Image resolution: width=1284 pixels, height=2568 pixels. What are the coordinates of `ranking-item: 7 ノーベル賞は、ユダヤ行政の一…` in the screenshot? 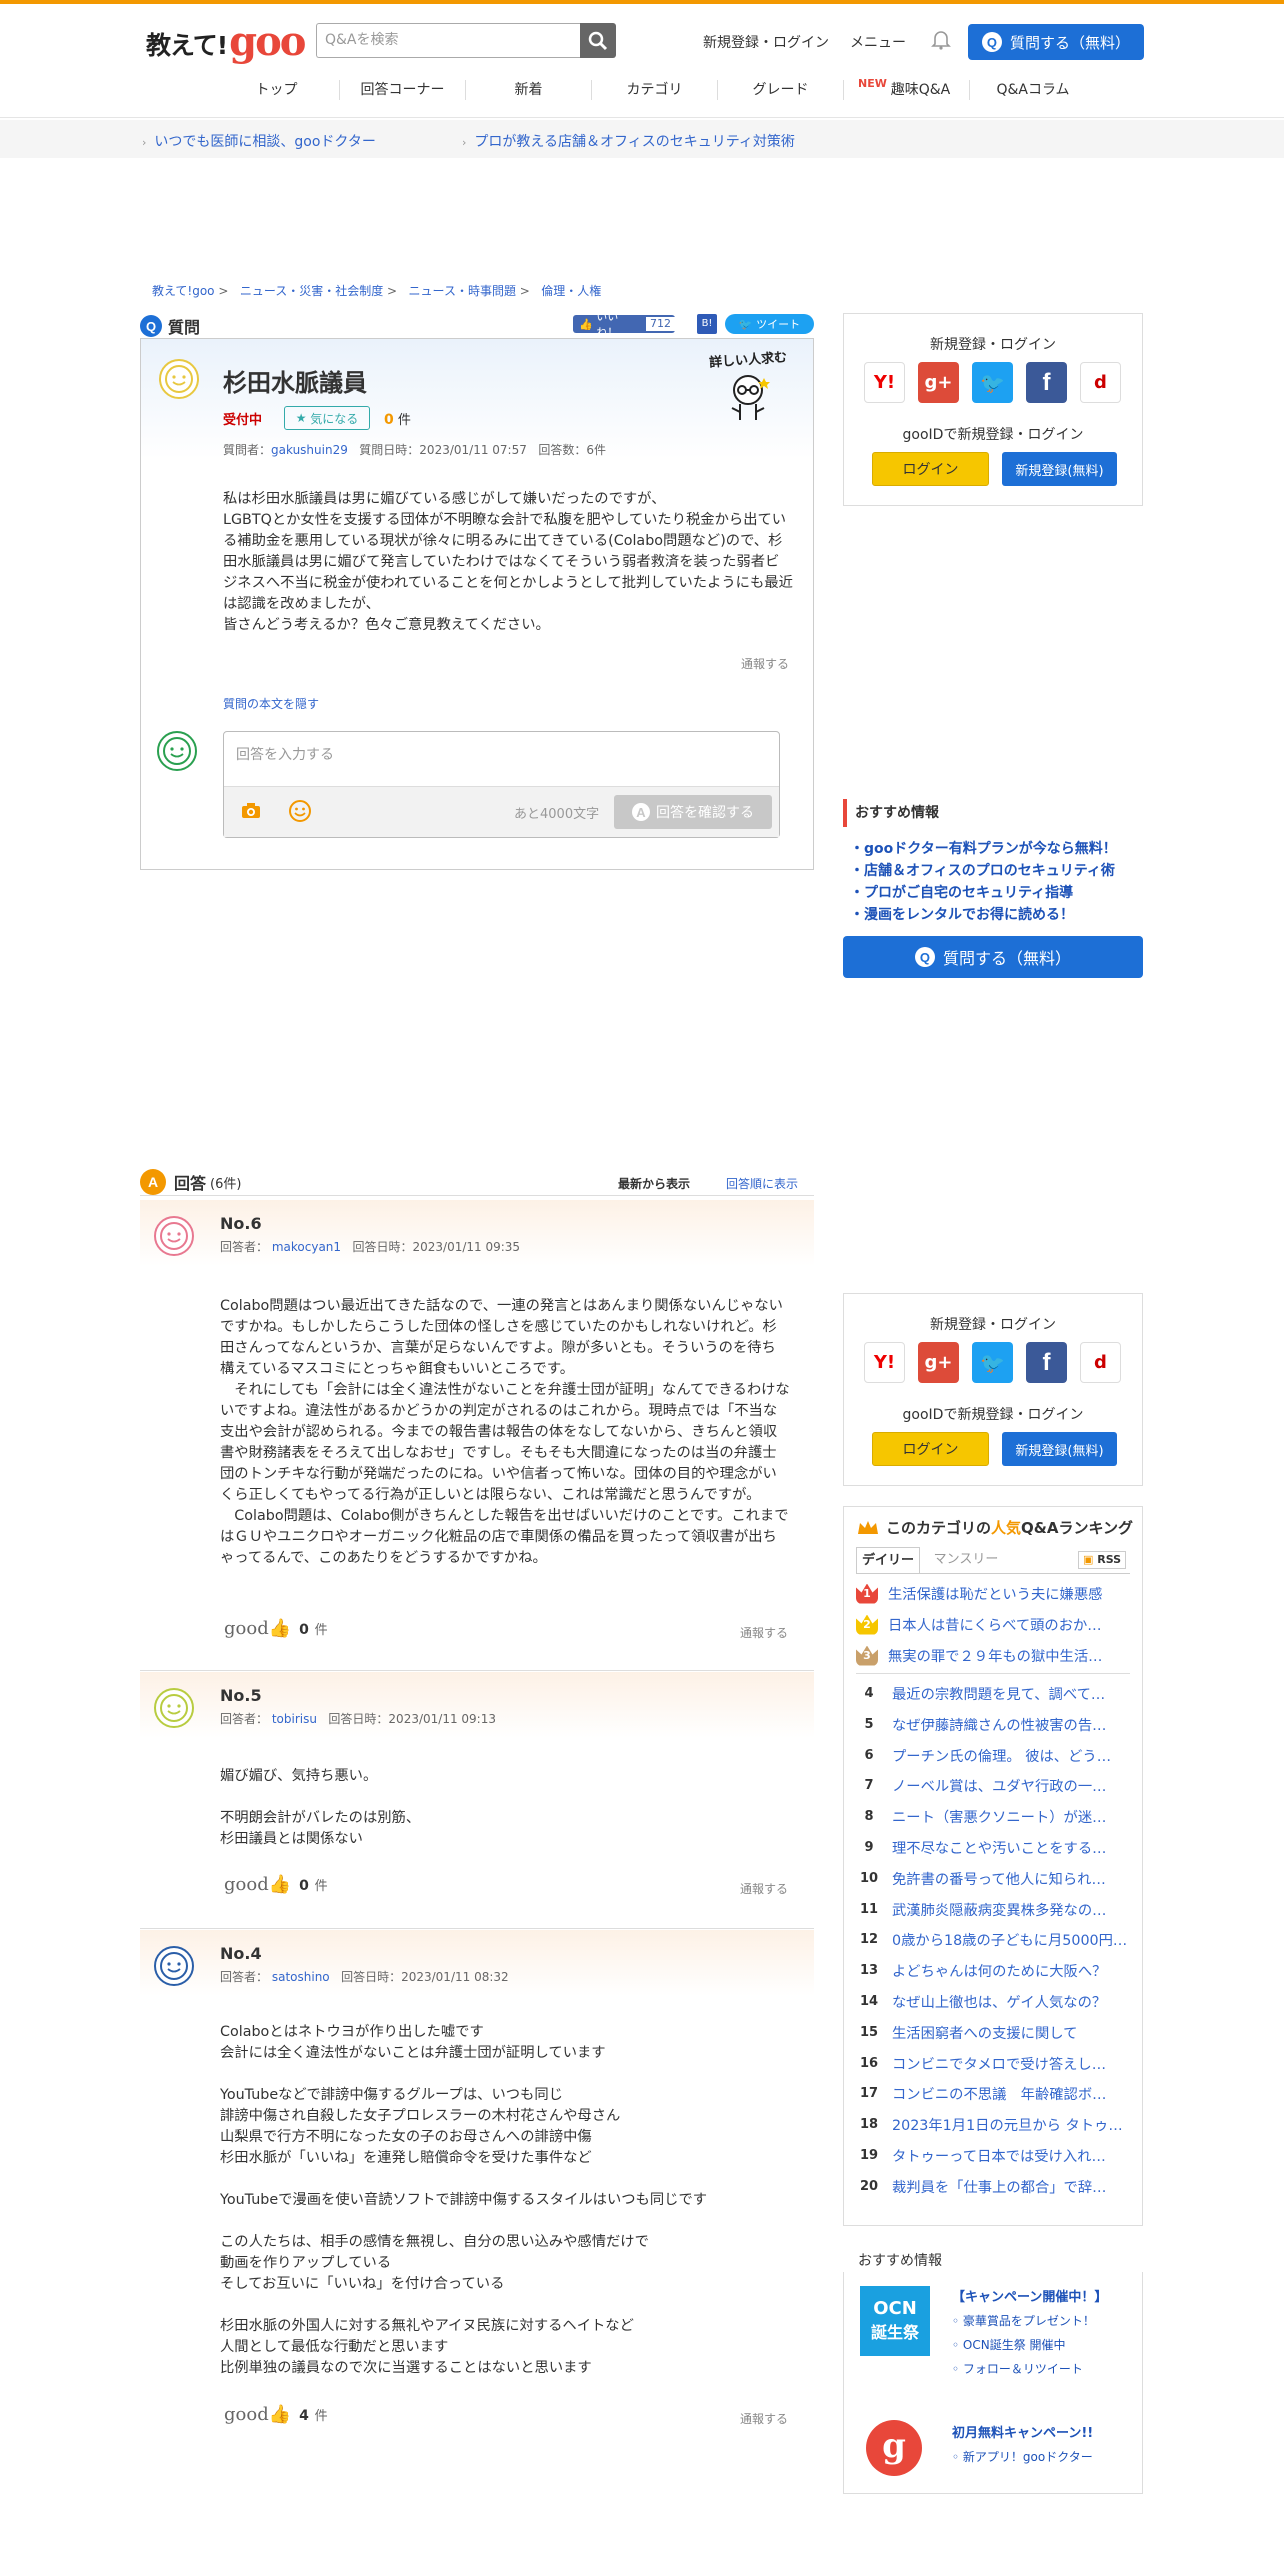 It's located at (994, 1785).